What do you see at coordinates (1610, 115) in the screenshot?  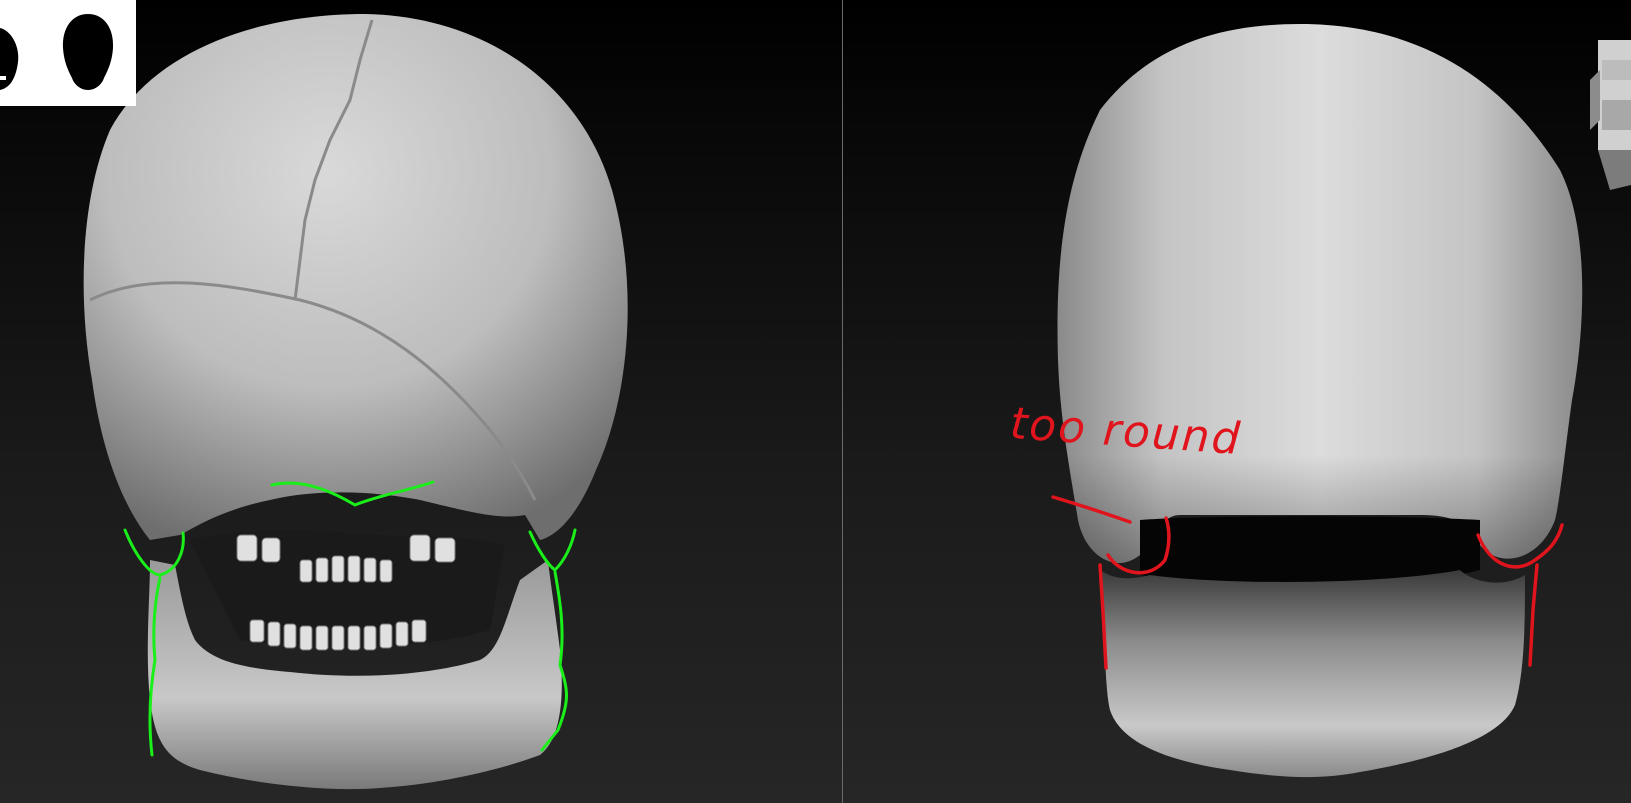 I see `navigation-cube-icon` at bounding box center [1610, 115].